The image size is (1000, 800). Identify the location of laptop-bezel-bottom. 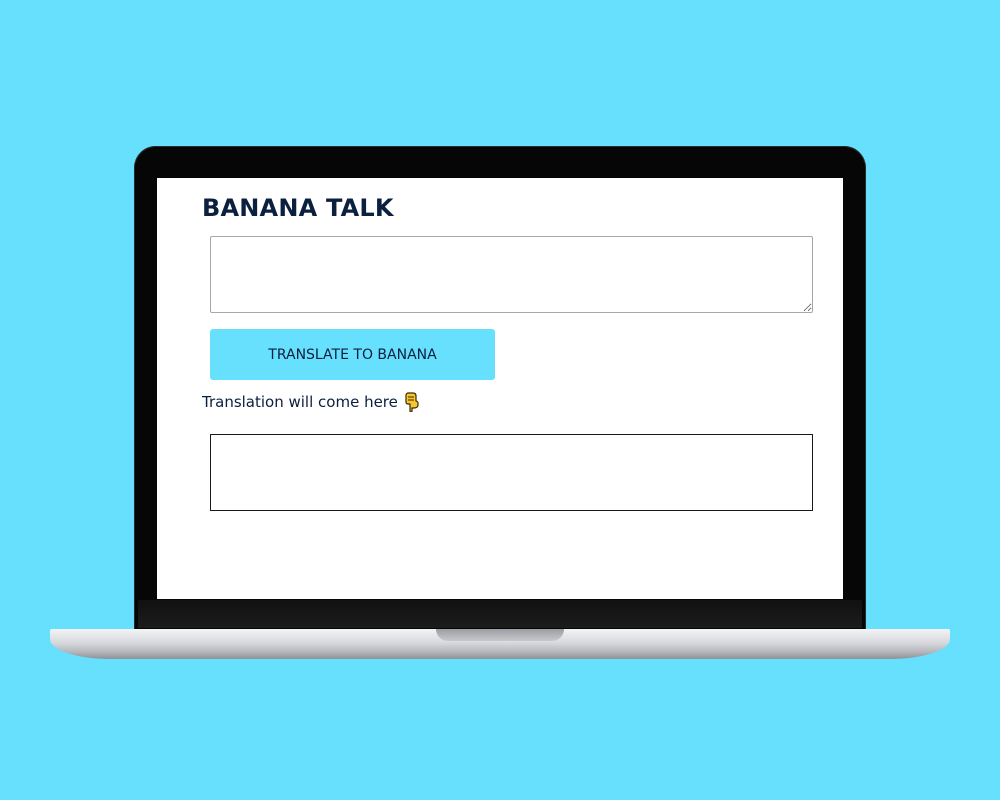
(500, 614).